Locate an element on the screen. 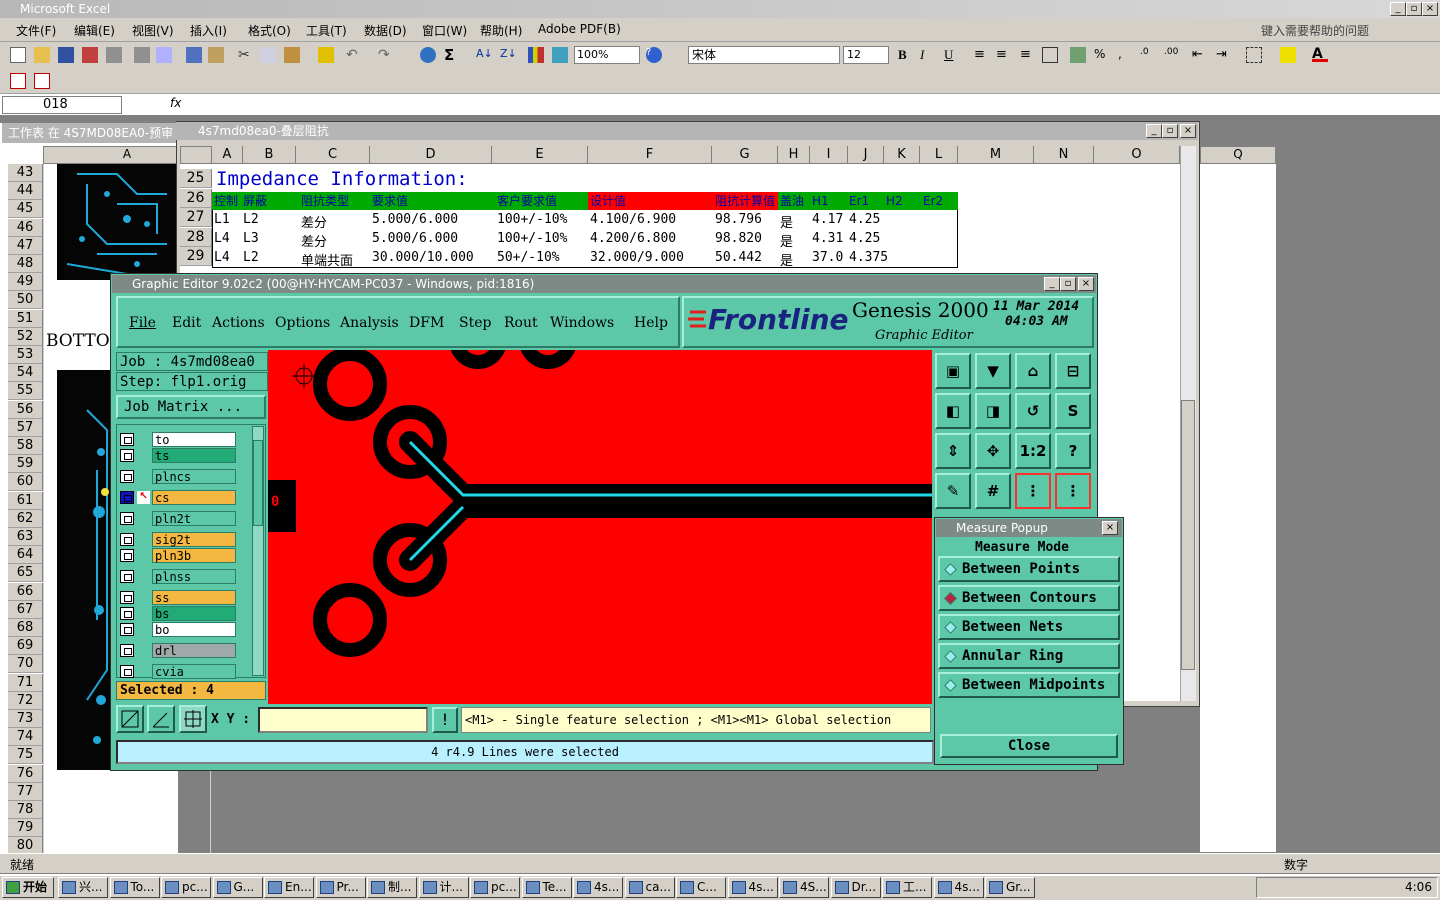  row-header: 68 is located at coordinates (25, 628).